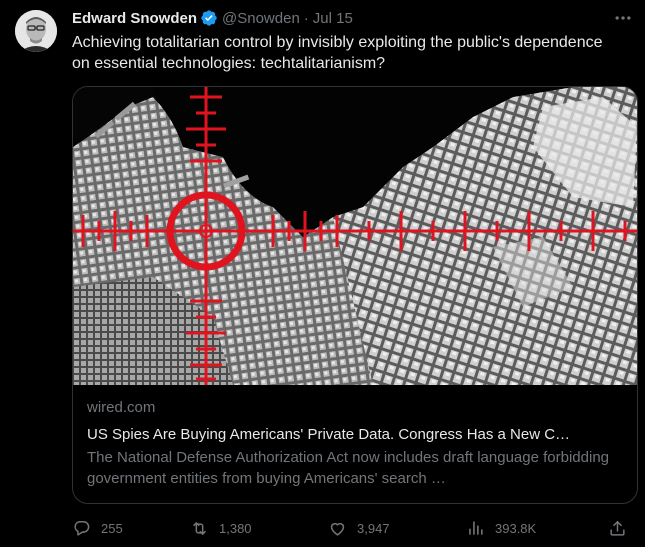 Image resolution: width=645 pixels, height=547 pixels. Describe the element at coordinates (82, 528) in the screenshot. I see `reply-bubble-icon` at that location.